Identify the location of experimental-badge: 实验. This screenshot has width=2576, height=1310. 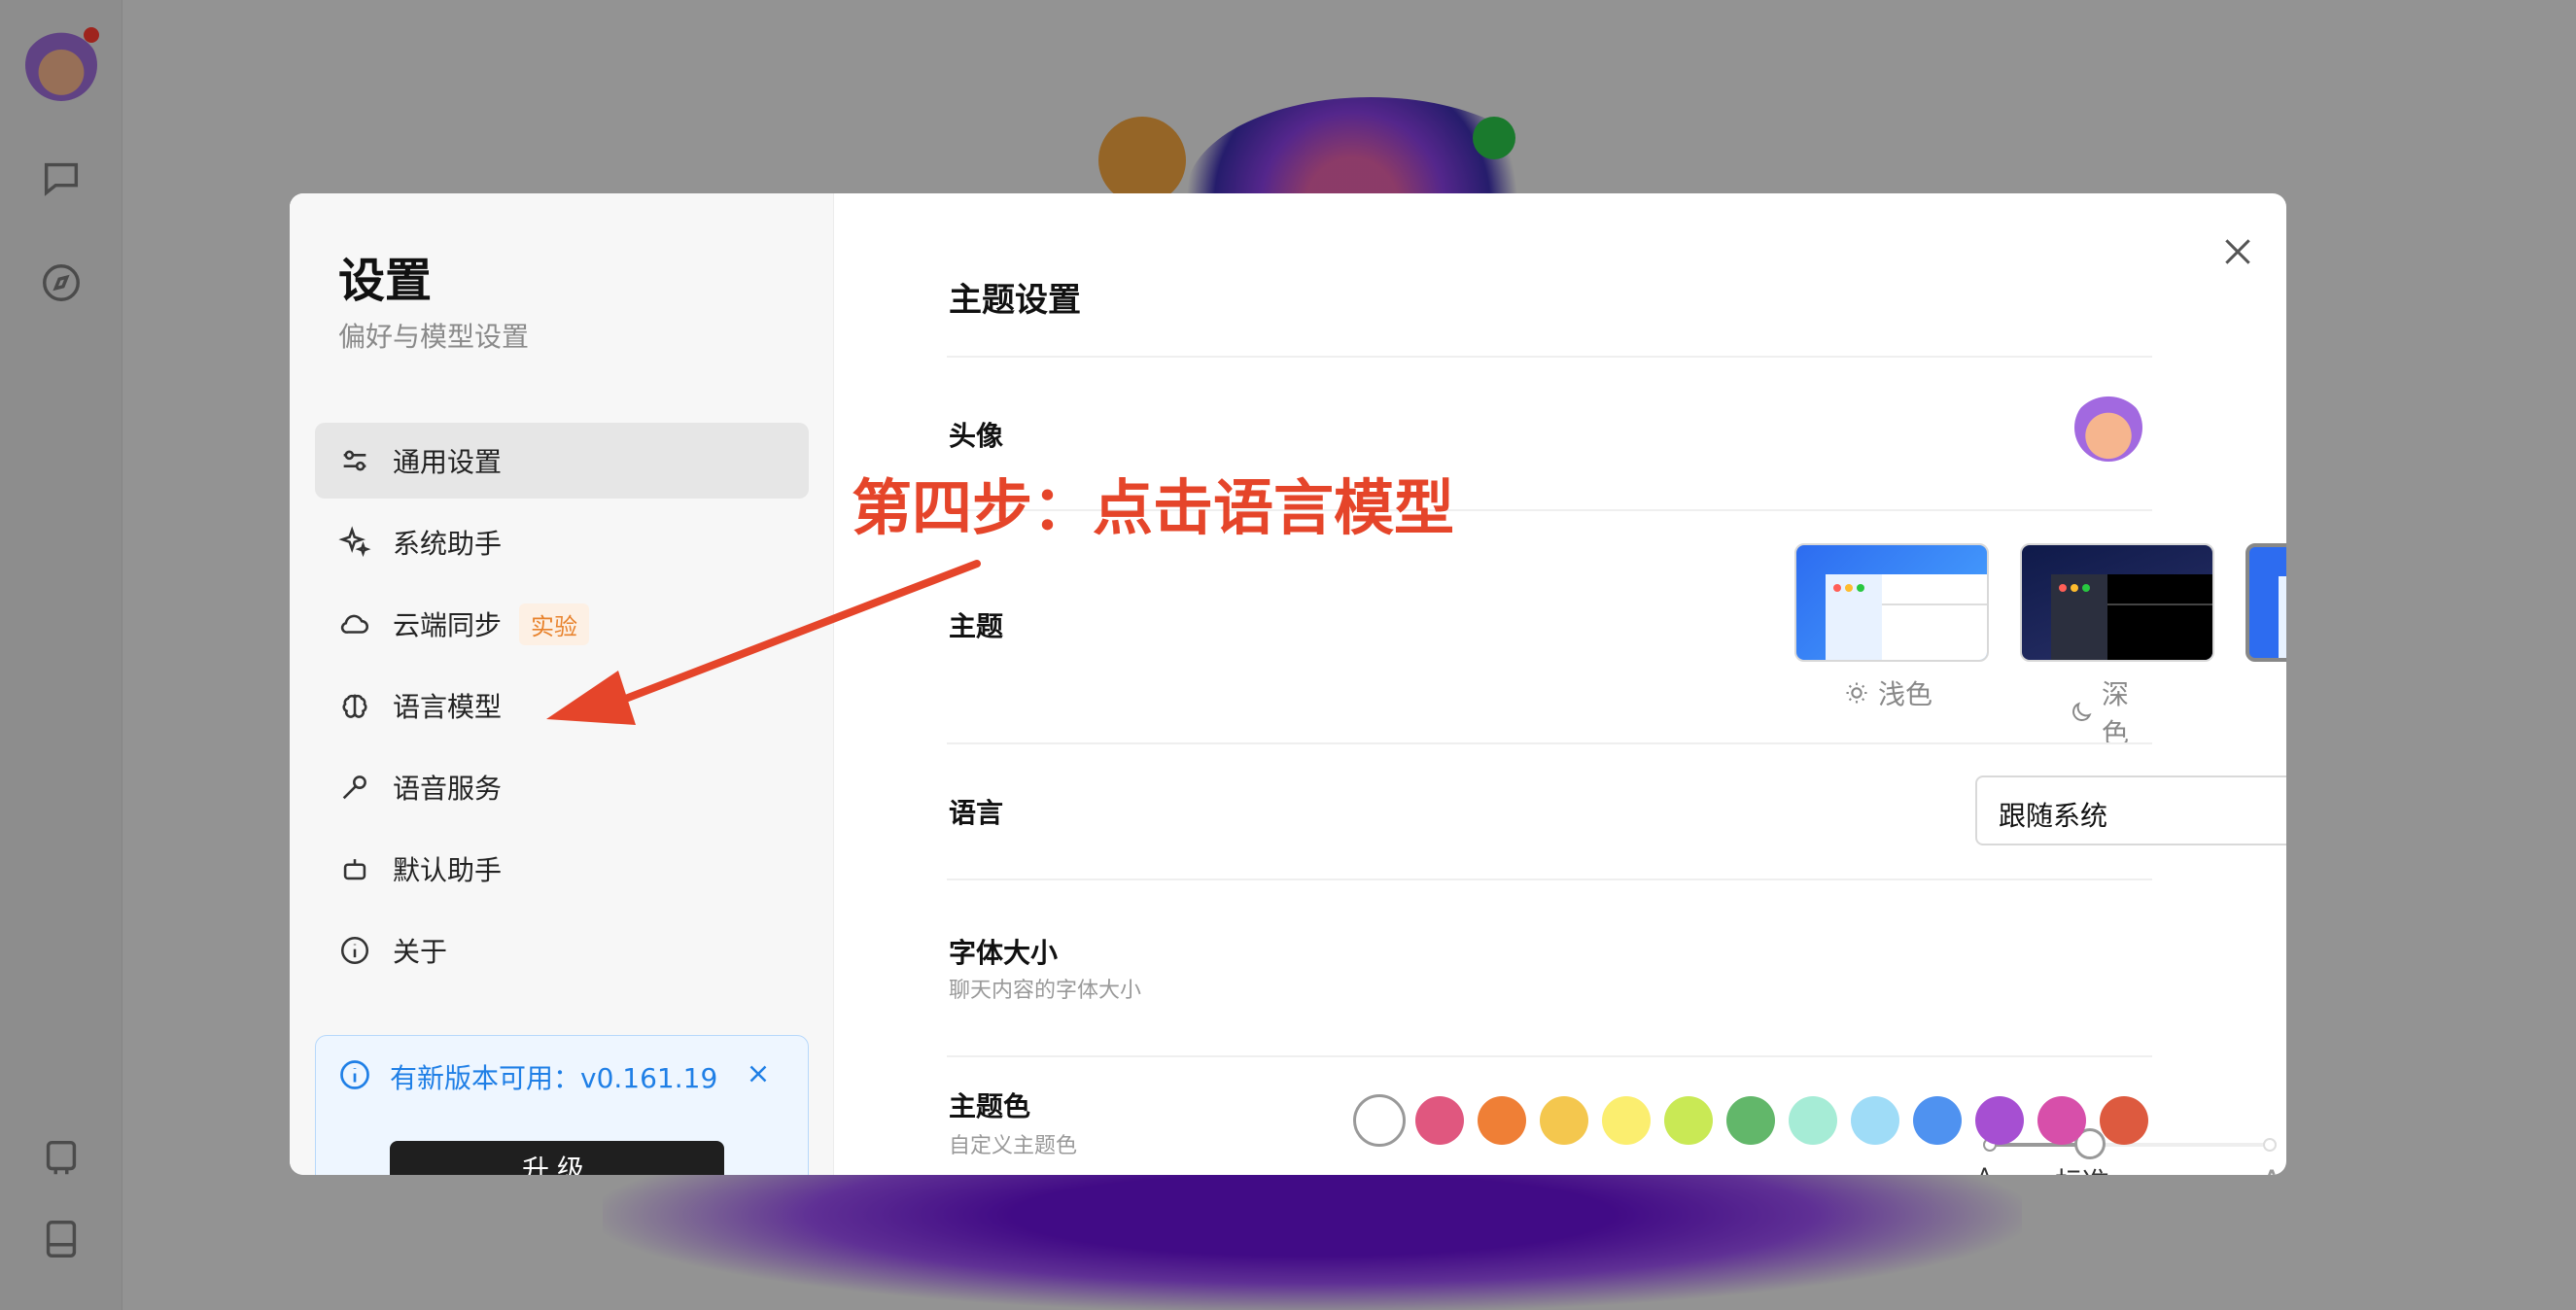
(554, 624).